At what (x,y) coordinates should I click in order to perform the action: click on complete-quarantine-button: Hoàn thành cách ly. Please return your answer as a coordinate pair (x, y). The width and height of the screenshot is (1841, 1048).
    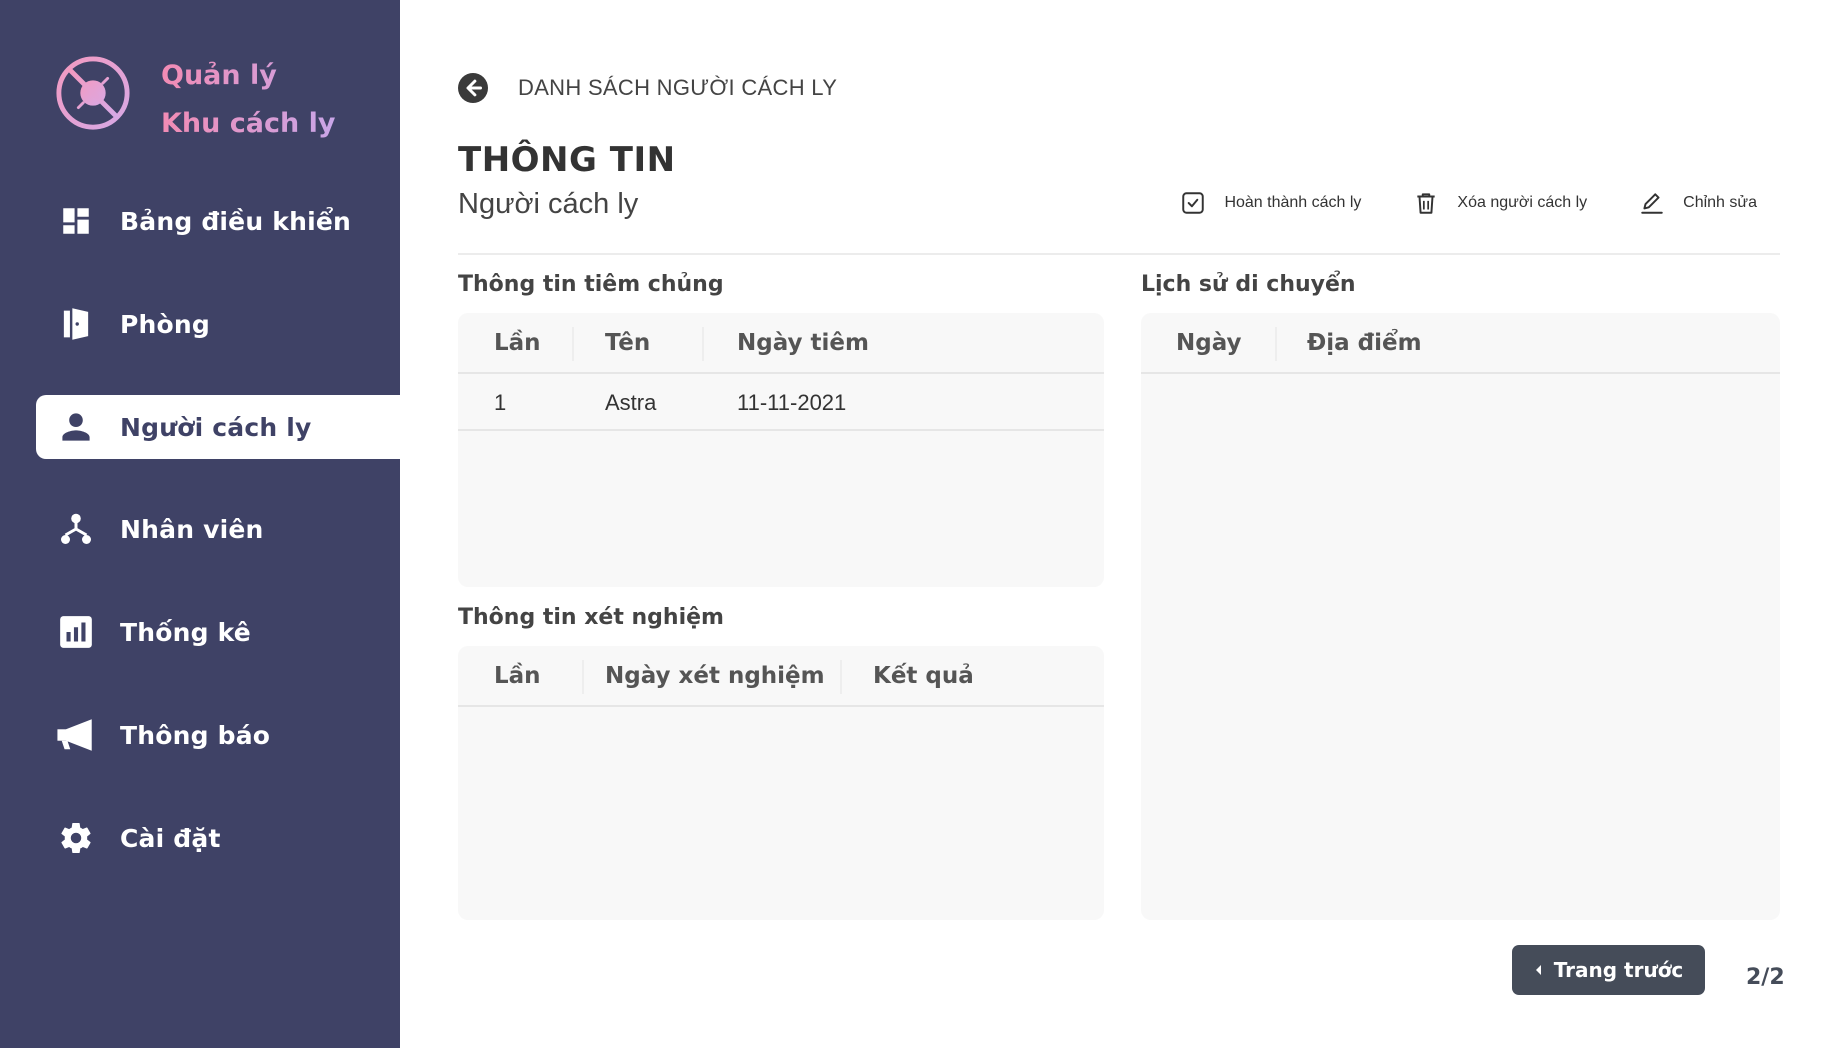
    Looking at the image, I should click on (1270, 203).